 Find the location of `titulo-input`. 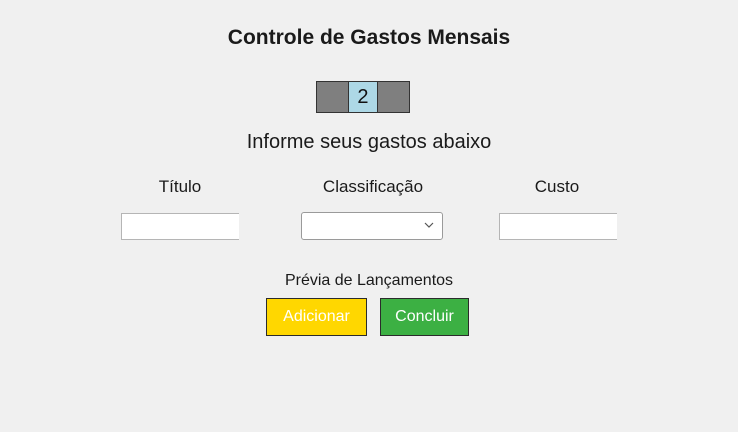

titulo-input is located at coordinates (180, 226).